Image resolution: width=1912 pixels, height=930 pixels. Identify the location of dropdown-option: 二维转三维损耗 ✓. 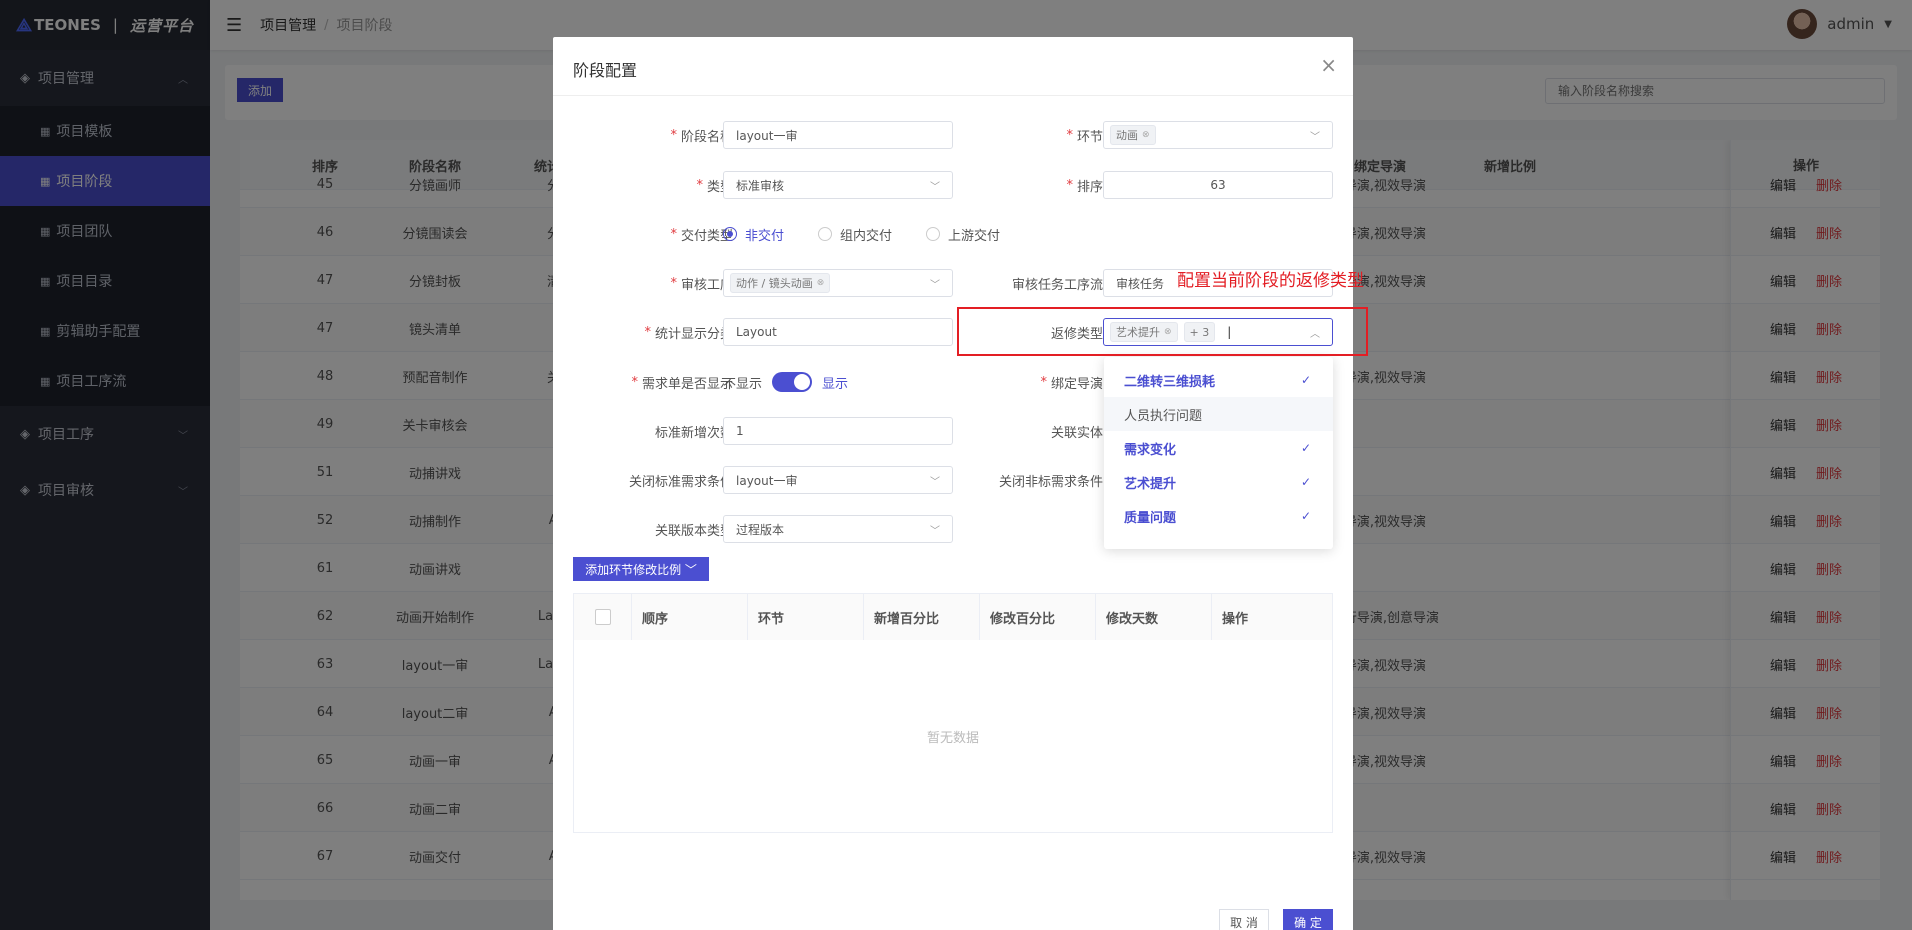
(1218, 380).